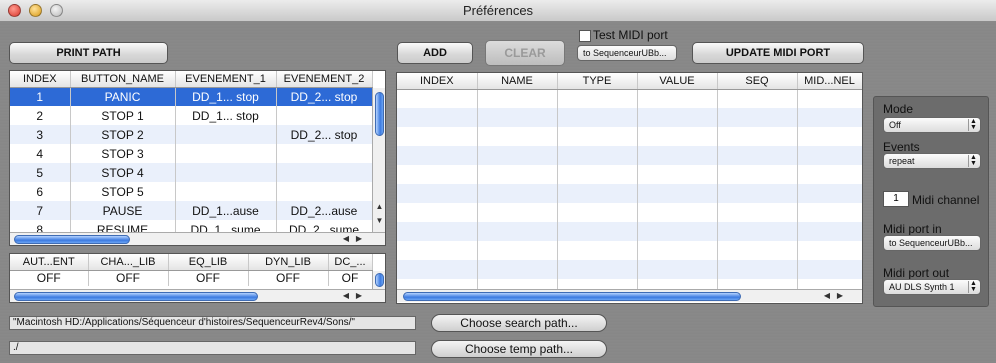  I want to click on lib-table-vscrollbar, so click(378, 280).